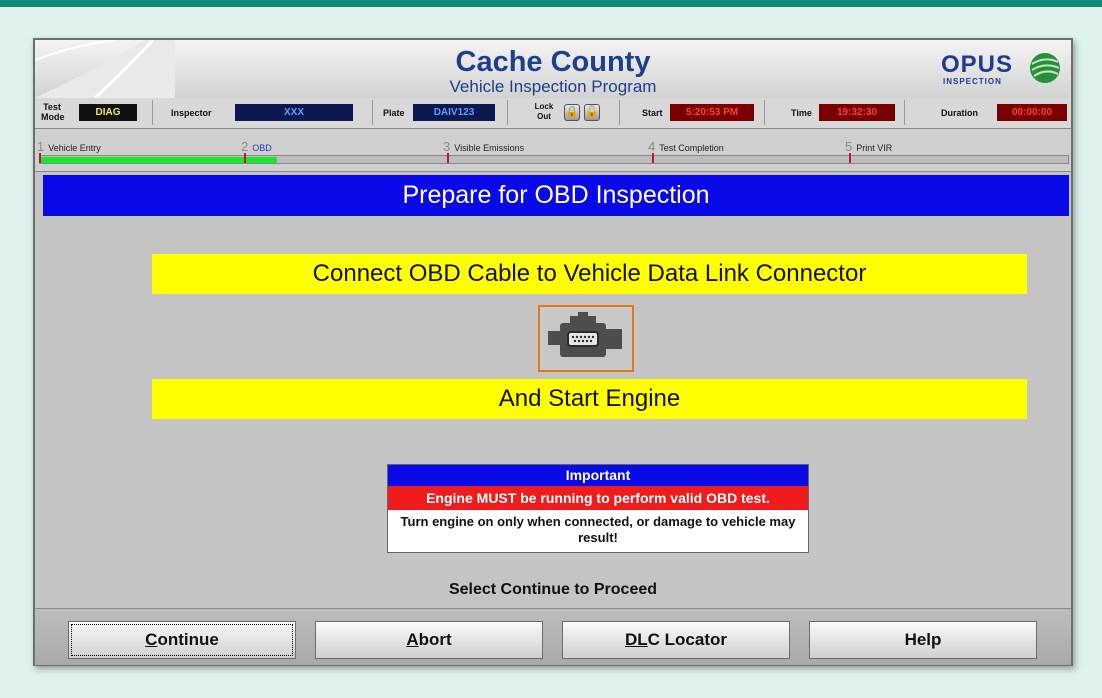 This screenshot has height=698, width=1102. I want to click on instruction-start-engine: And Start Engine, so click(589, 399).